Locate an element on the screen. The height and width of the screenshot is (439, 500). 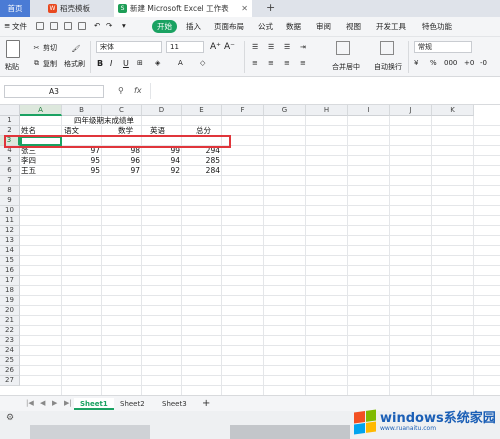
row-header-17: 17 is located at coordinates (10, 281).